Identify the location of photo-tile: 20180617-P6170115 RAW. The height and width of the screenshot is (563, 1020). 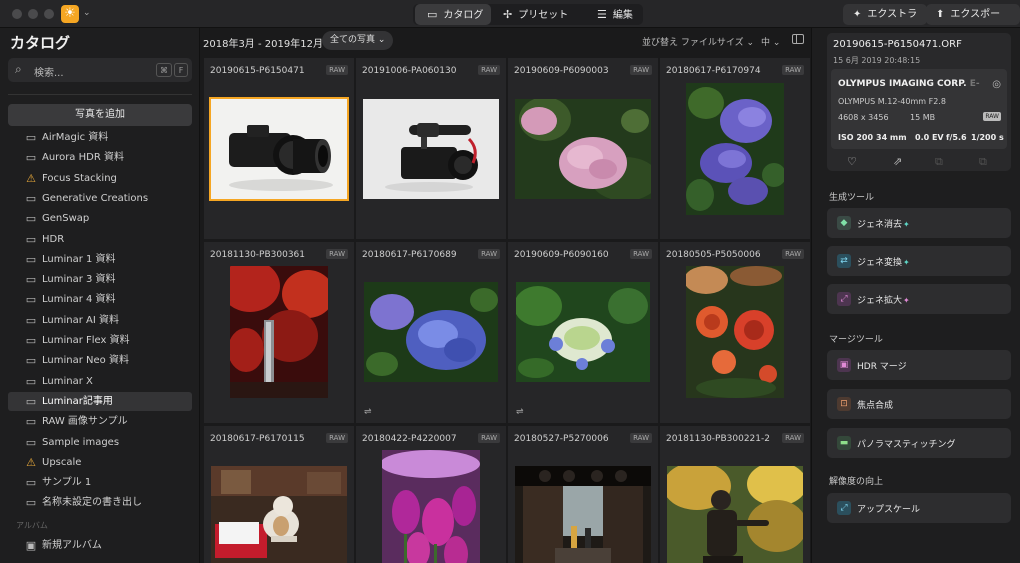
(279, 494).